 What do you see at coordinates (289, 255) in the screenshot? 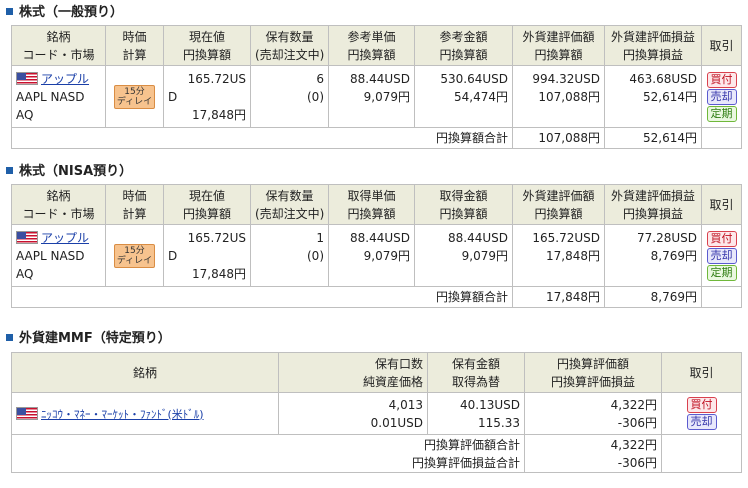
I see `qty-cell: 1 (0)` at bounding box center [289, 255].